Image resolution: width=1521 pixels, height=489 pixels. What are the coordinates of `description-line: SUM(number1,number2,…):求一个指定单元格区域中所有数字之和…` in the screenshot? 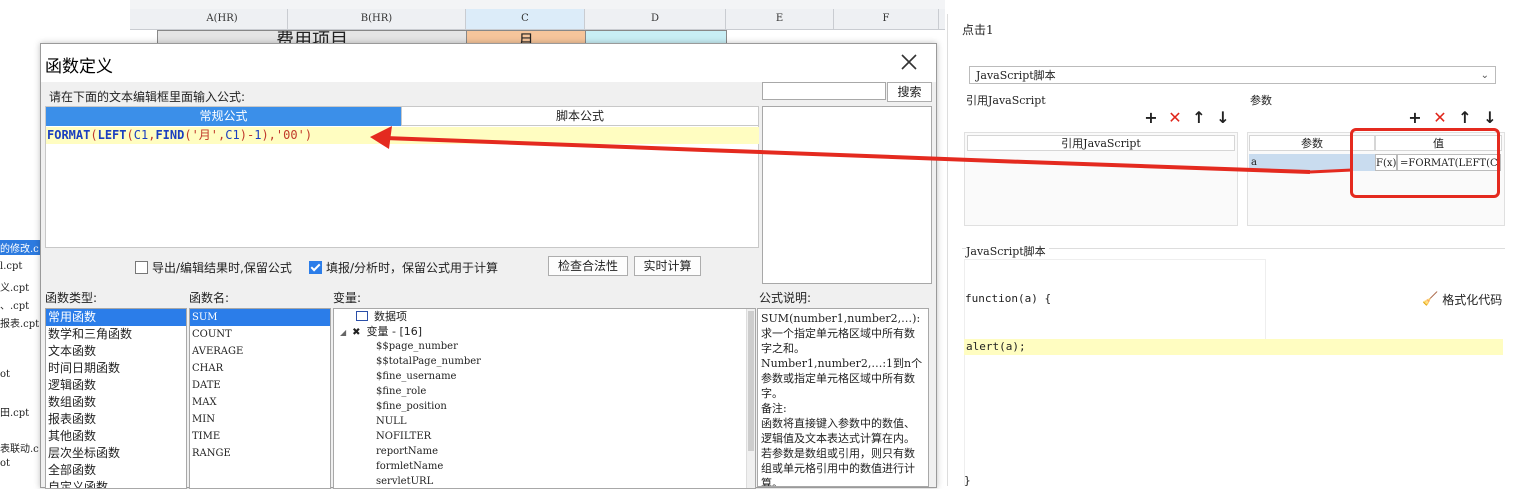 It's located at (841, 333).